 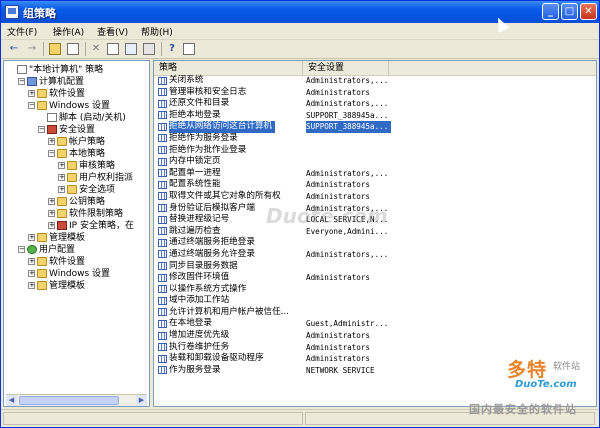 I want to click on menu-file: 文件(F), so click(x=22, y=31).